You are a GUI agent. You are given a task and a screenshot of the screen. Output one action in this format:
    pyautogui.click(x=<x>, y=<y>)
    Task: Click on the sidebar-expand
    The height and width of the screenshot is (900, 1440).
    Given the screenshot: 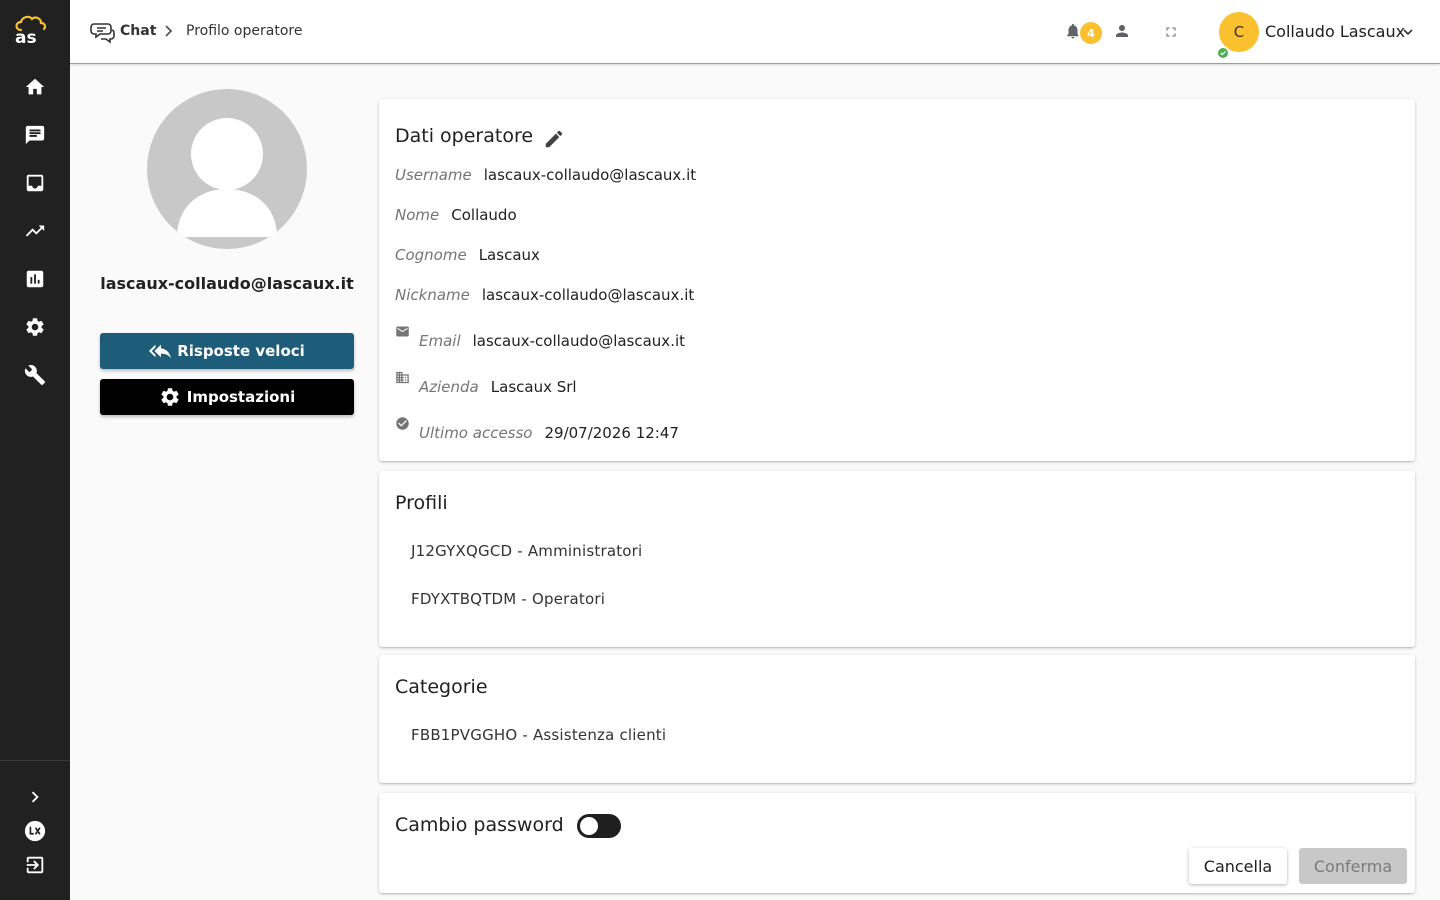 What is the action you would take?
    pyautogui.click(x=35, y=797)
    